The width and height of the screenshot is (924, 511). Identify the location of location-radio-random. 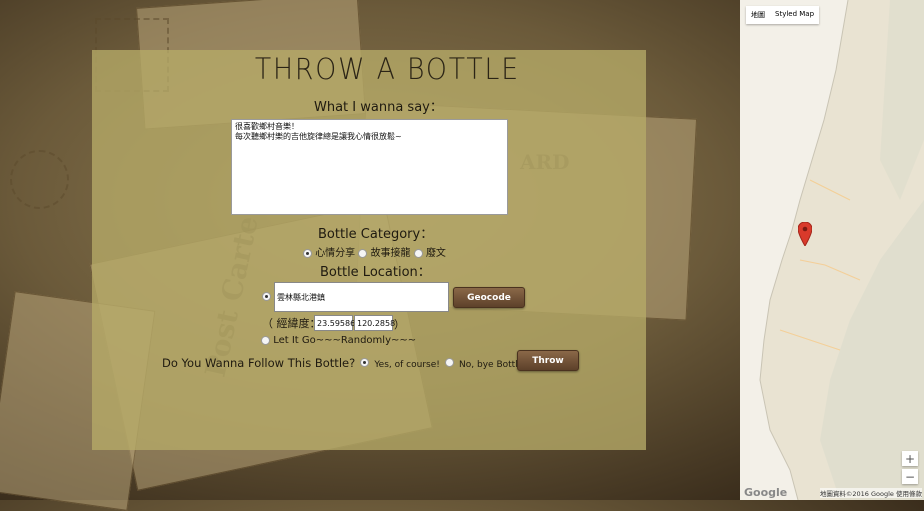
(265, 340).